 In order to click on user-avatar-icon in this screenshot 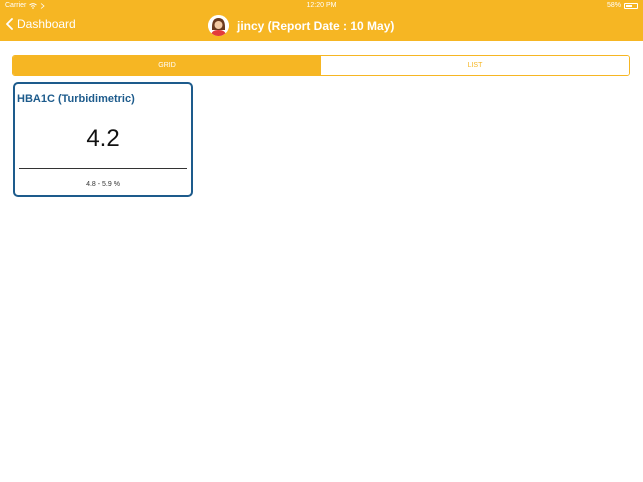, I will do `click(218, 25)`.